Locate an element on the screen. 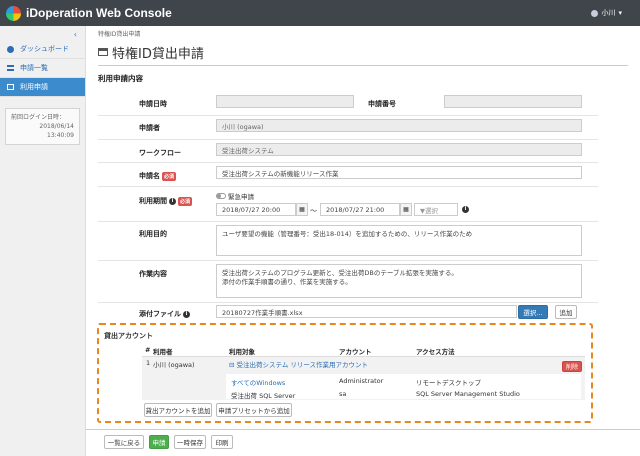 This screenshot has height=456, width=640. top-bar: iDoperation Web Console 小川 ▾ is located at coordinates (320, 13).